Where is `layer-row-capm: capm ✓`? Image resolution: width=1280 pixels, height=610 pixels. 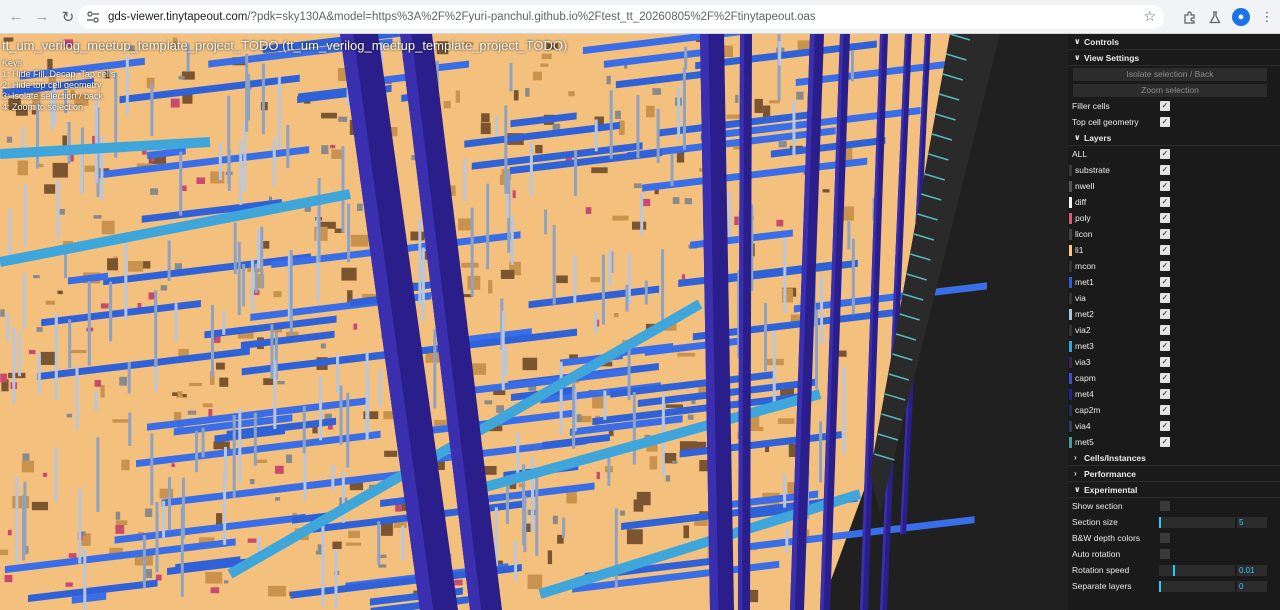
layer-row-capm: capm ✓ is located at coordinates (1174, 378).